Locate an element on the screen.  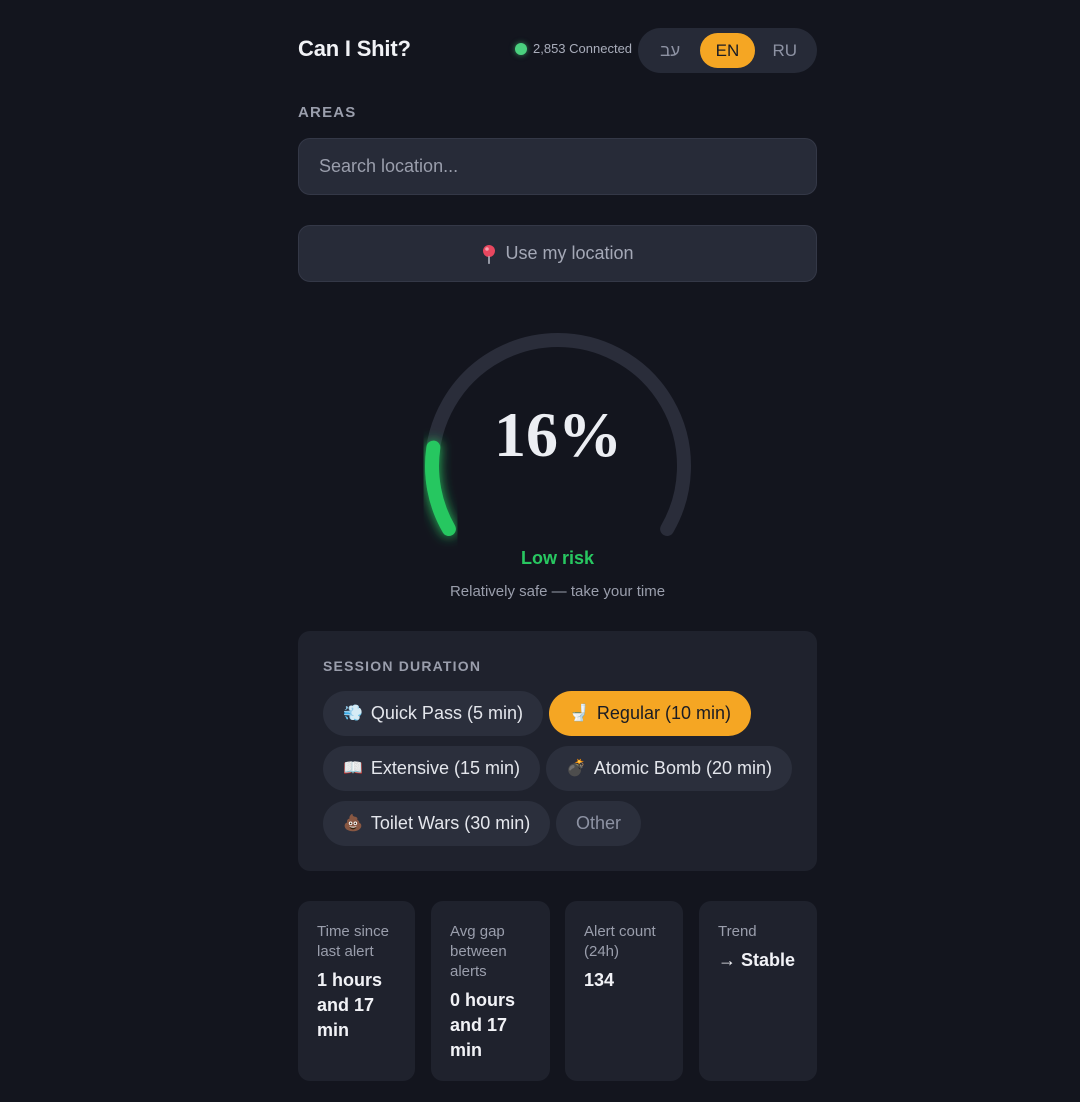
stat-label: Alert count (24h) is located at coordinates (620, 941).